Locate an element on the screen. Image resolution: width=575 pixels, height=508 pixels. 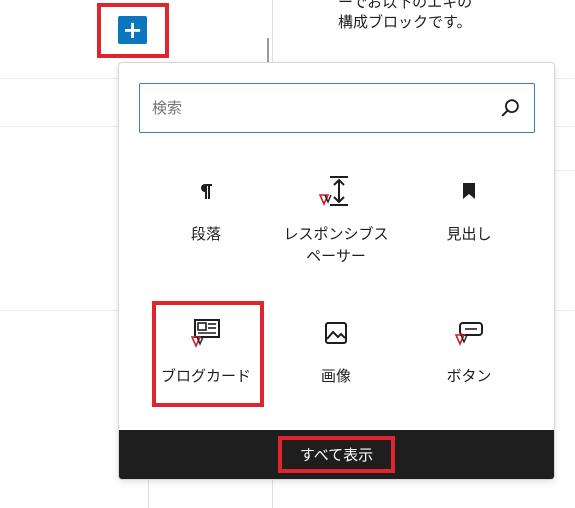
image-icon is located at coordinates (336, 333).